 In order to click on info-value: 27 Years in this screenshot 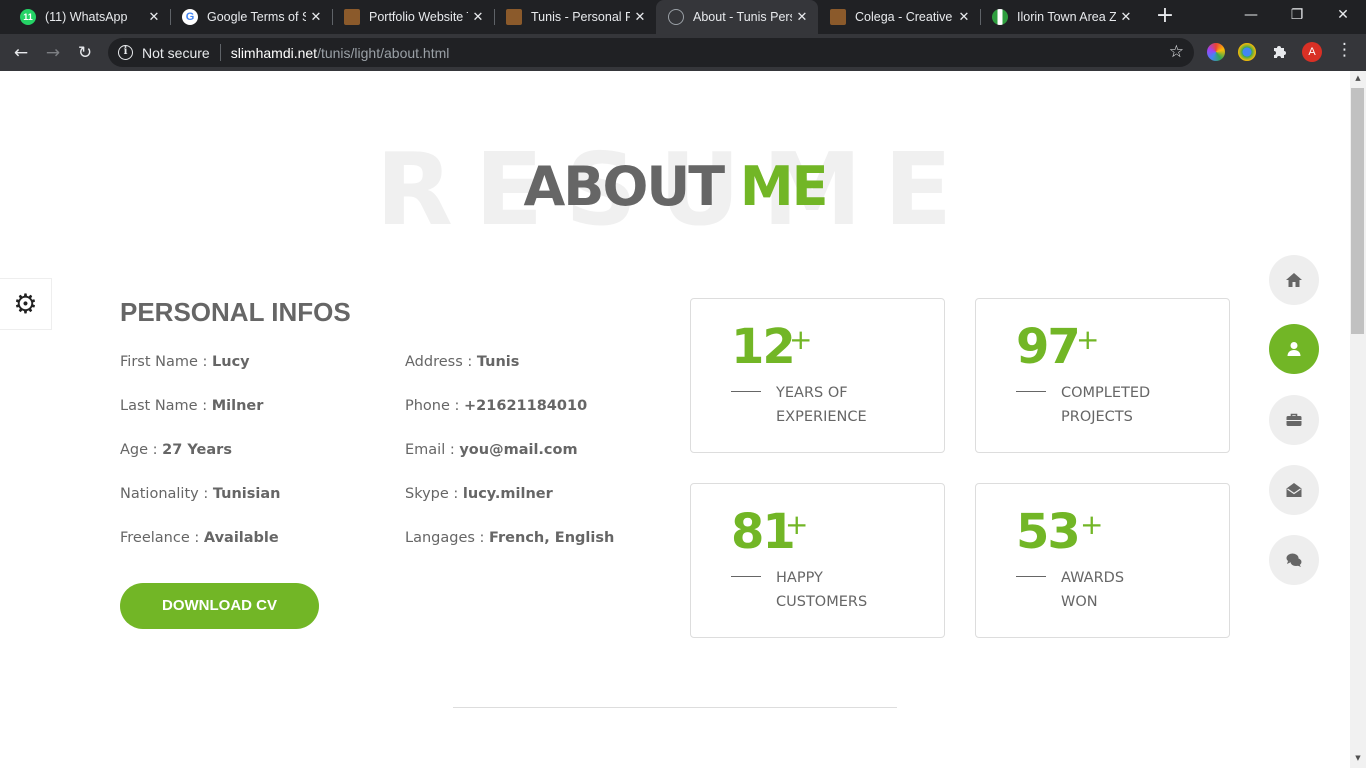, I will do `click(197, 450)`.